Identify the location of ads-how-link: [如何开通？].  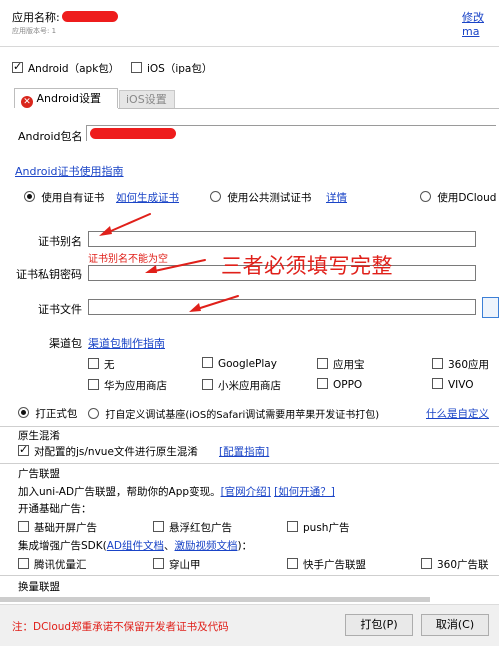
(304, 492).